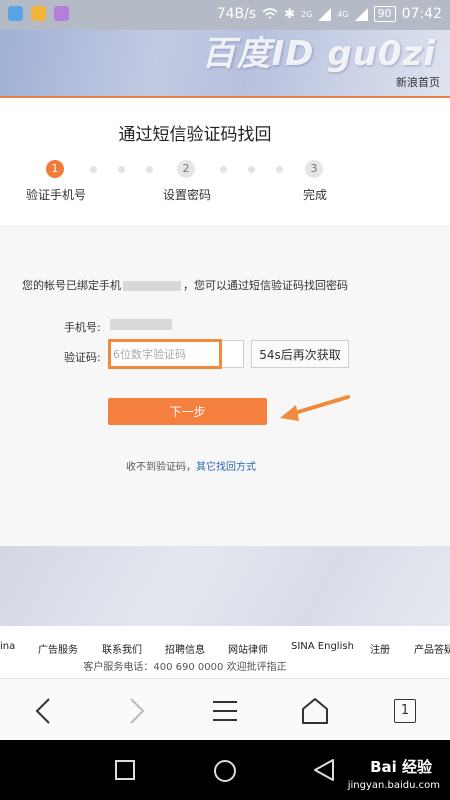 This screenshot has height=800, width=450. What do you see at coordinates (176, 354) in the screenshot?
I see `verification-code-input` at bounding box center [176, 354].